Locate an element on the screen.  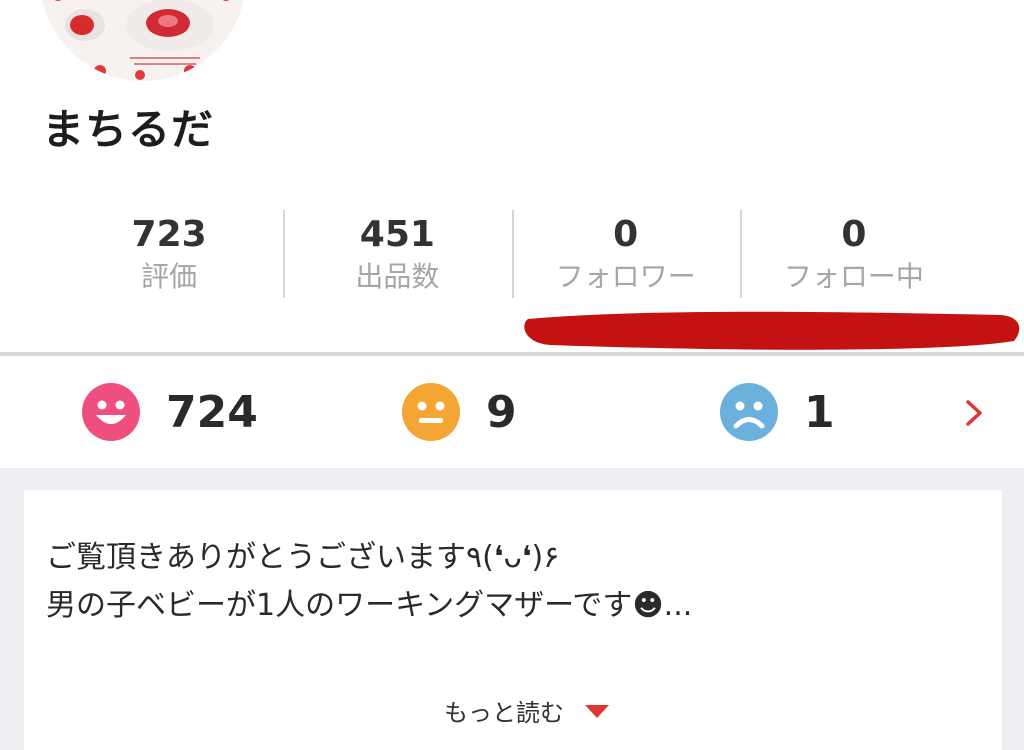
profile-stats: 723 評価 451 出品数 0 フォロワー 0 フォロー中 is located at coordinates (511, 252).